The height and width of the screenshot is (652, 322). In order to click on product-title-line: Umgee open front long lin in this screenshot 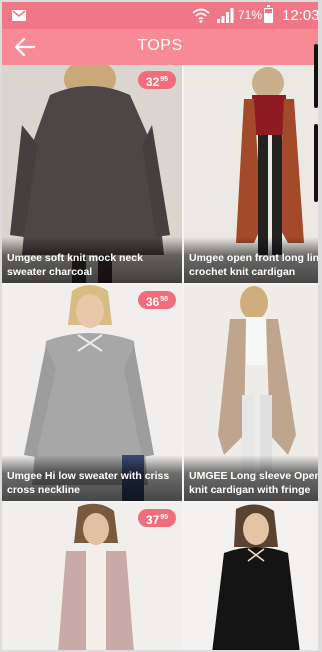, I will do `click(253, 258)`.